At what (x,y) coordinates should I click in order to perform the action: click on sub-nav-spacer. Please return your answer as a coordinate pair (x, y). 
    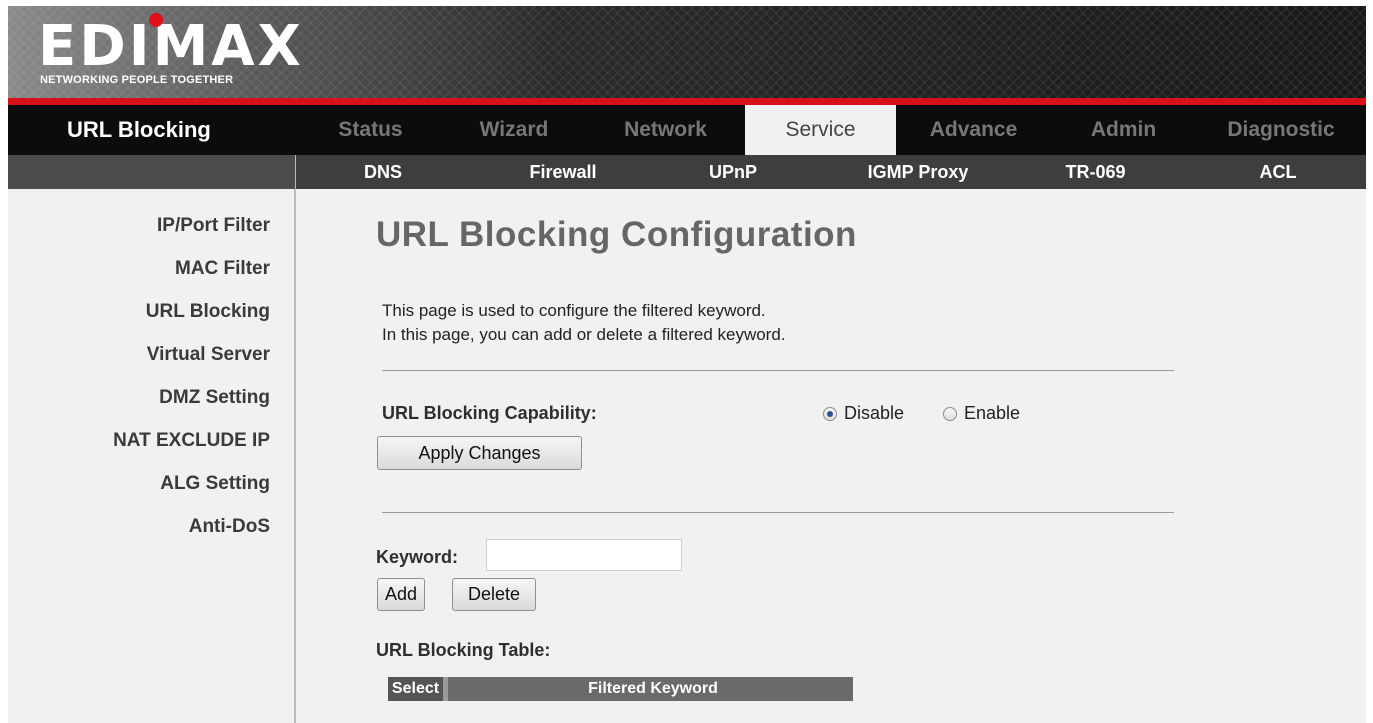
    Looking at the image, I should click on (152, 172).